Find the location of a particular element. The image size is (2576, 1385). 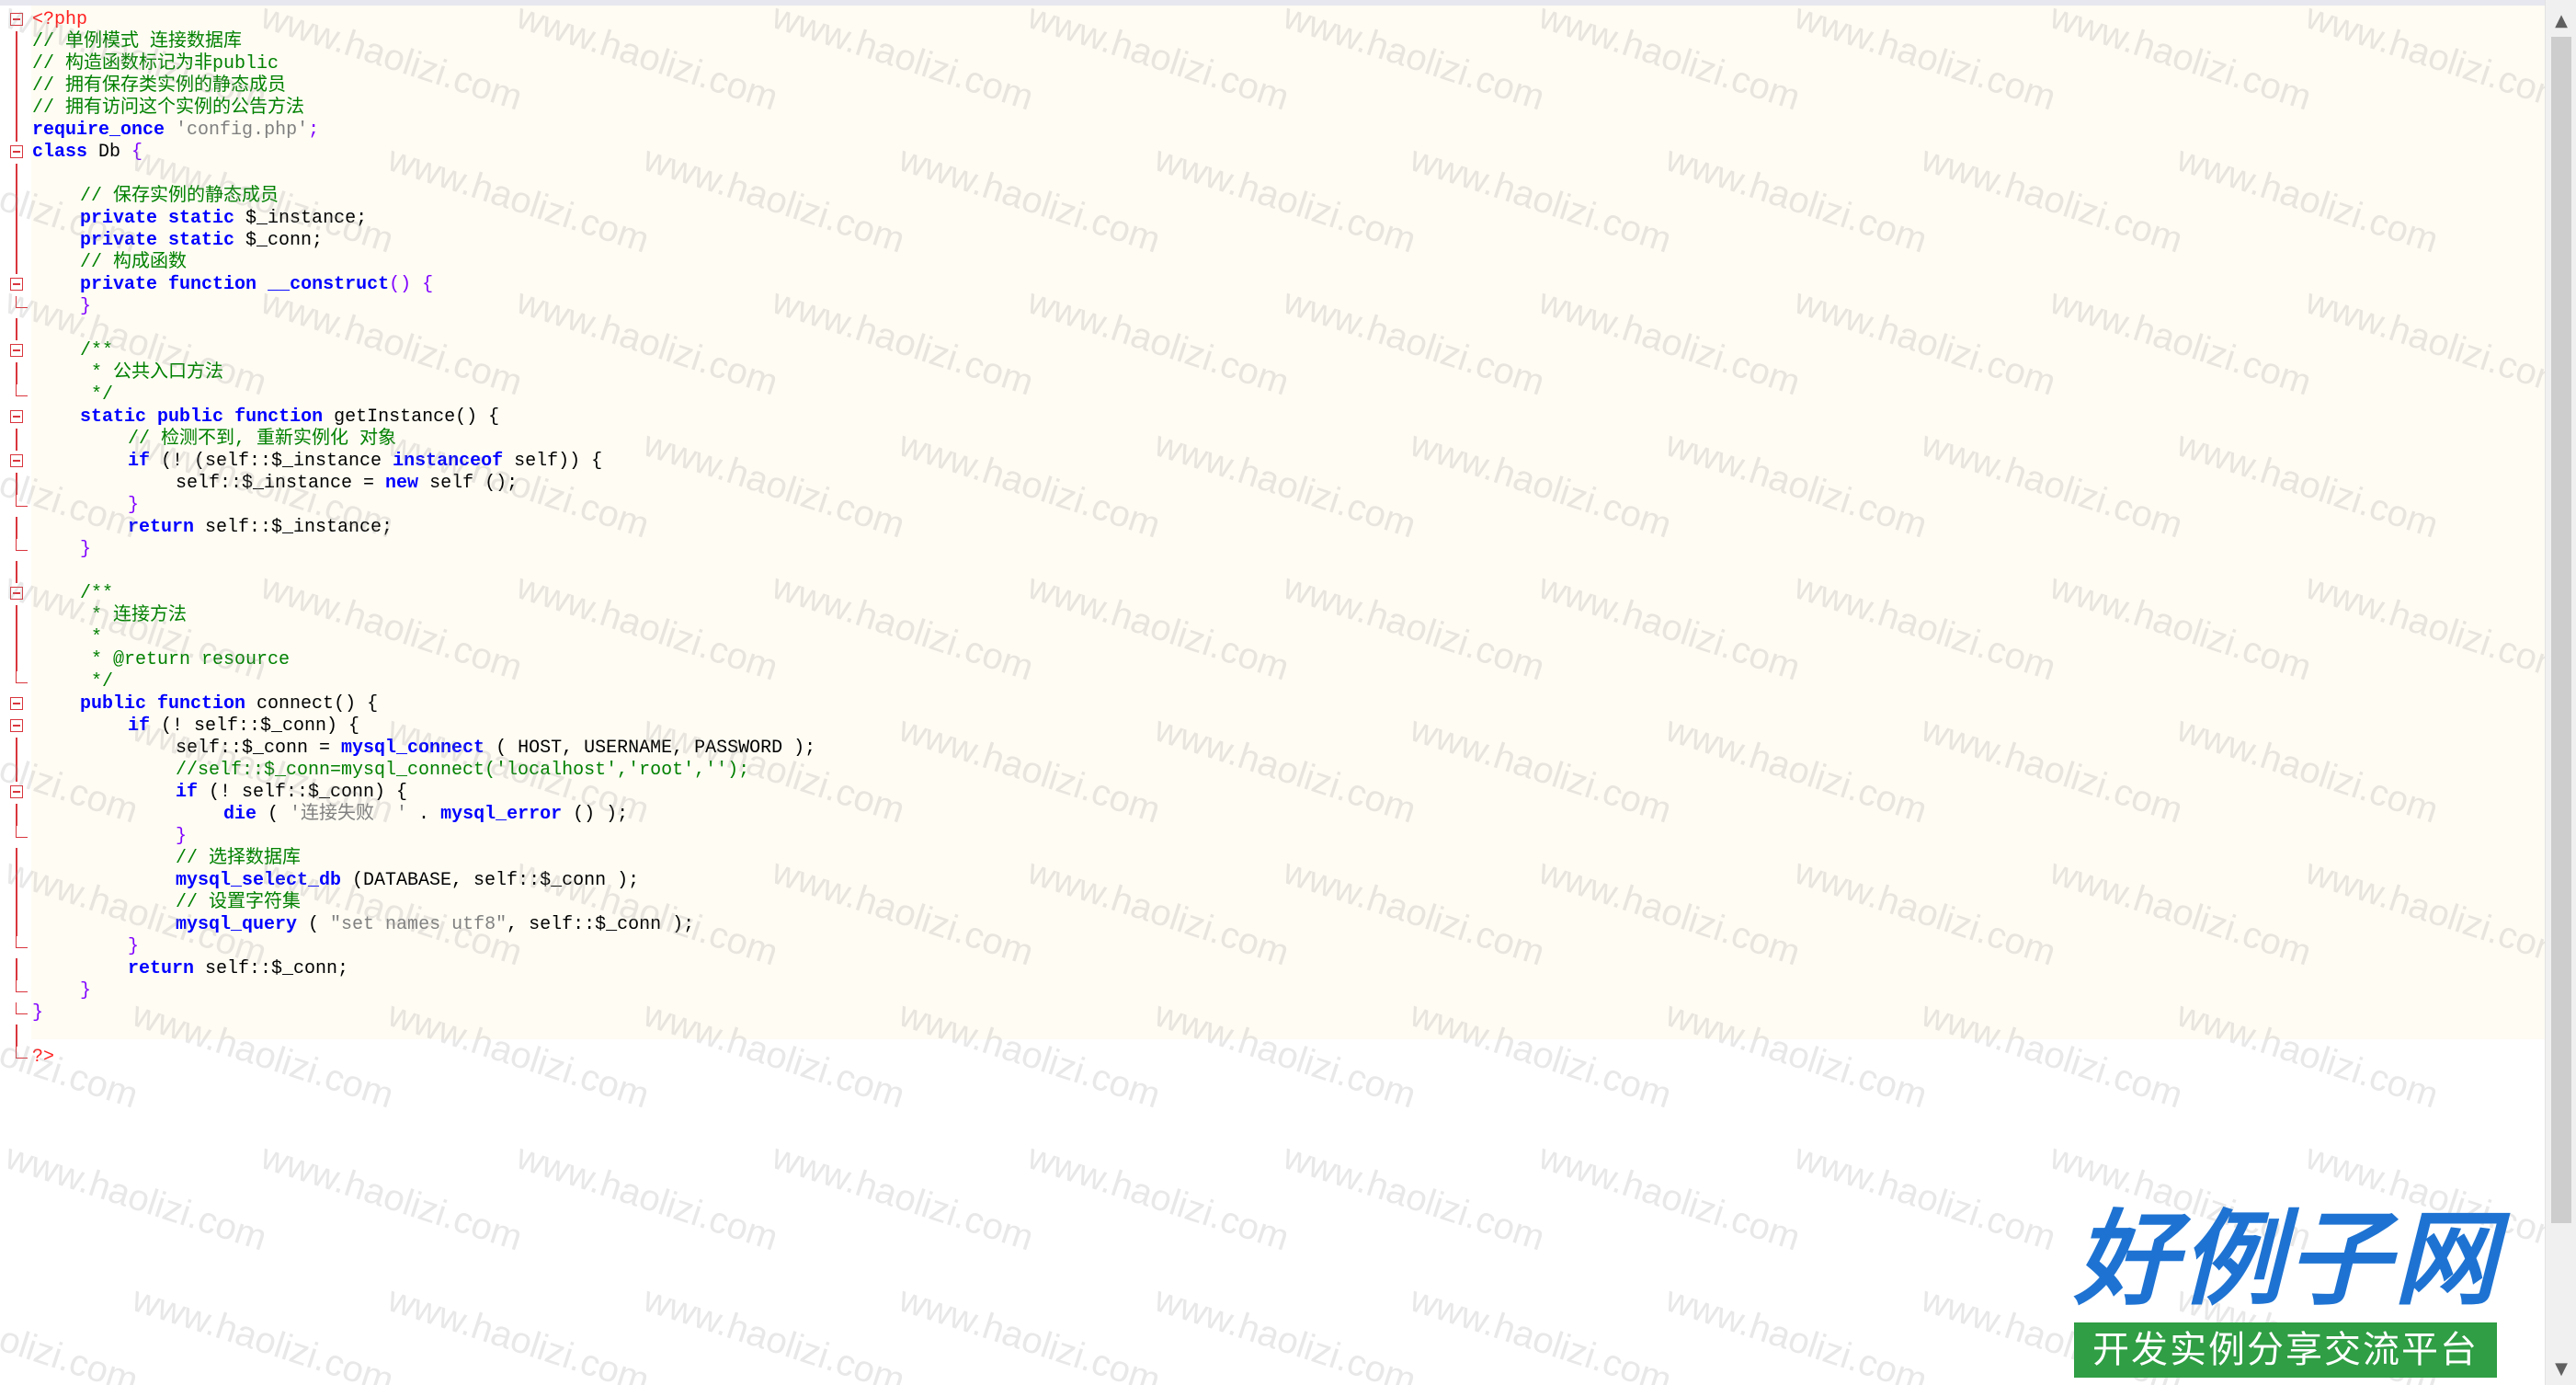

code-text: self::$_instance = new self (); is located at coordinates (275, 484).